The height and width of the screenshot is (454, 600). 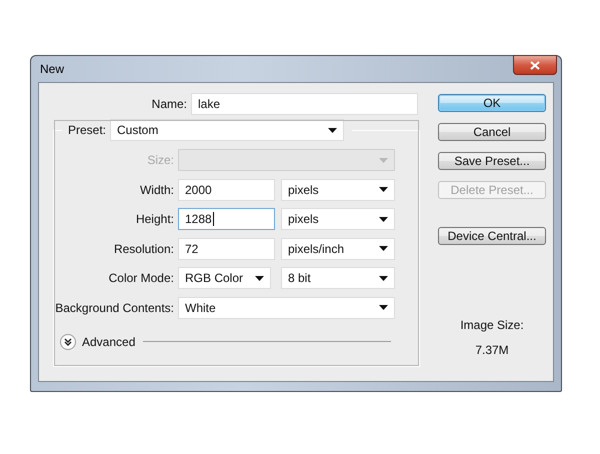 I want to click on dropdown-field: RGB Color, so click(x=224, y=278).